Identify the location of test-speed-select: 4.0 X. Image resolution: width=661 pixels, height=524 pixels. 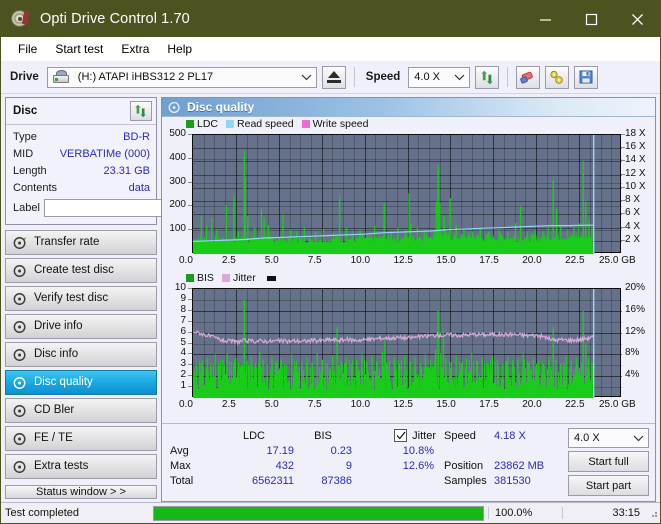
(608, 438).